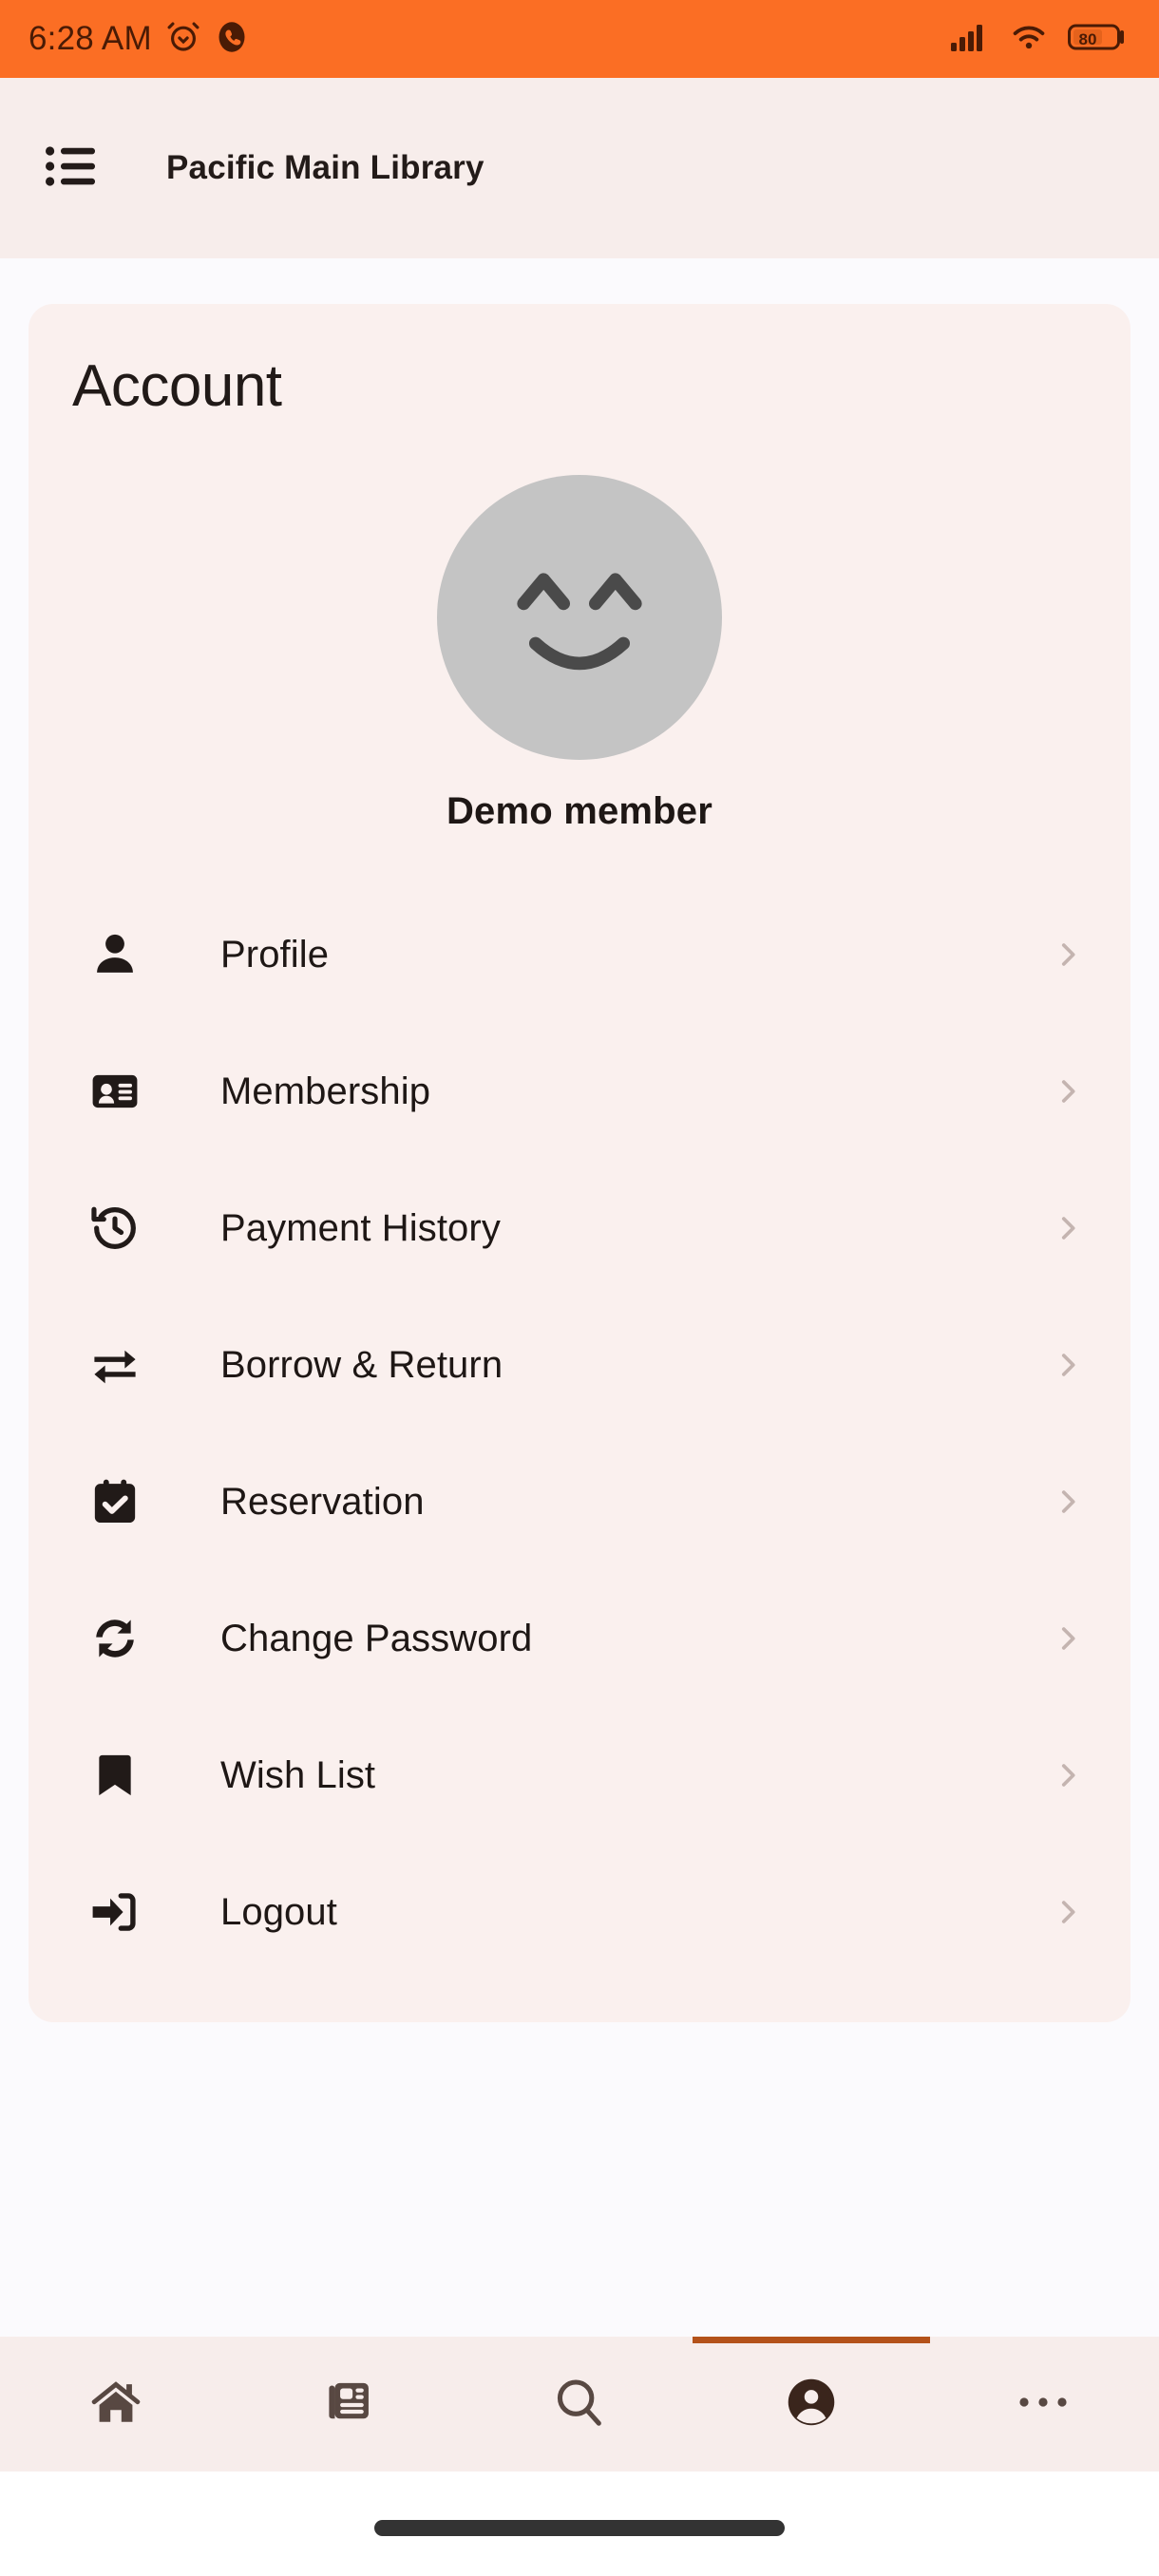  I want to click on status-bar-right: 80, so click(1038, 39).